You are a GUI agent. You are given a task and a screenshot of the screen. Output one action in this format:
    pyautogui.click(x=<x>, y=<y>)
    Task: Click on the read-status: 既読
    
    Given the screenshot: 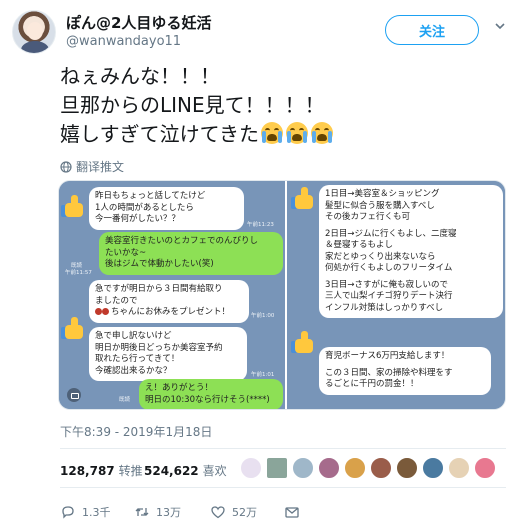 What is the action you would take?
    pyautogui.click(x=125, y=400)
    